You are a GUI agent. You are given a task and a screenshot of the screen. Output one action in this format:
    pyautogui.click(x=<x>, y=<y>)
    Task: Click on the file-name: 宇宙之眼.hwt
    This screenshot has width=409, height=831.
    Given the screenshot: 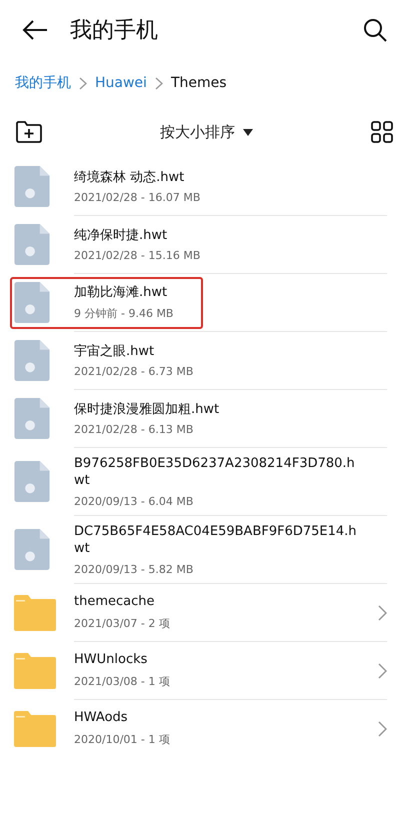 What is the action you would take?
    pyautogui.click(x=134, y=352)
    